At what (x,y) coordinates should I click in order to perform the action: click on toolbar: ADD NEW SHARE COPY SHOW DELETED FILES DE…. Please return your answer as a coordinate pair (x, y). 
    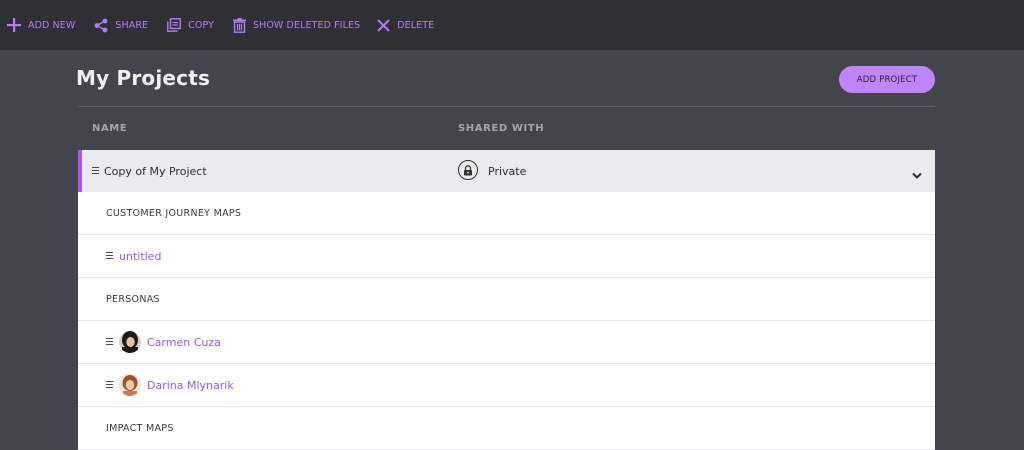
    Looking at the image, I should click on (512, 25).